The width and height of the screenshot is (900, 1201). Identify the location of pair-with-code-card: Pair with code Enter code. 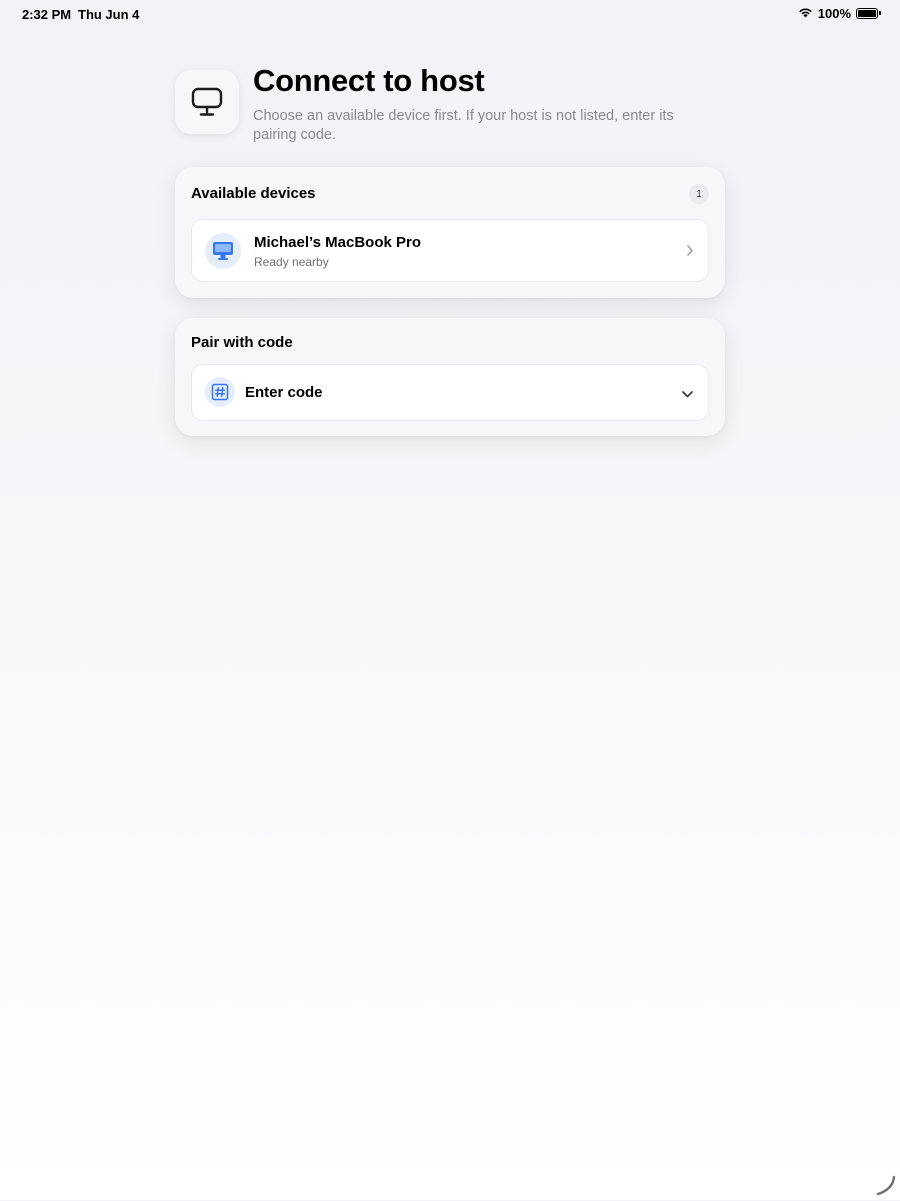
(450, 377).